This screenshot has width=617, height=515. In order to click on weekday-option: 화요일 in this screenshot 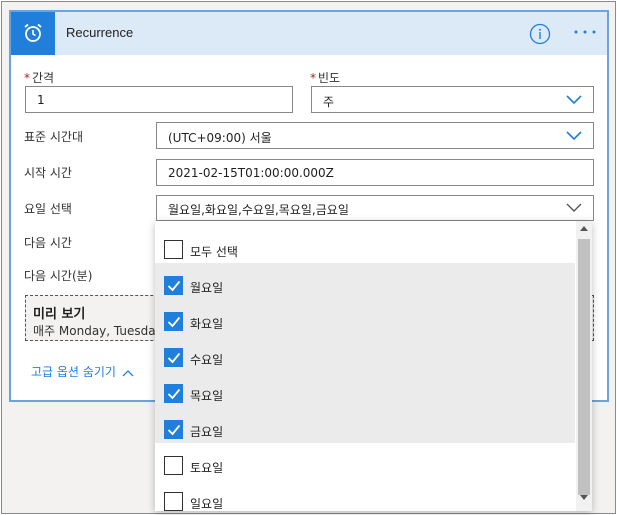, I will do `click(365, 317)`.